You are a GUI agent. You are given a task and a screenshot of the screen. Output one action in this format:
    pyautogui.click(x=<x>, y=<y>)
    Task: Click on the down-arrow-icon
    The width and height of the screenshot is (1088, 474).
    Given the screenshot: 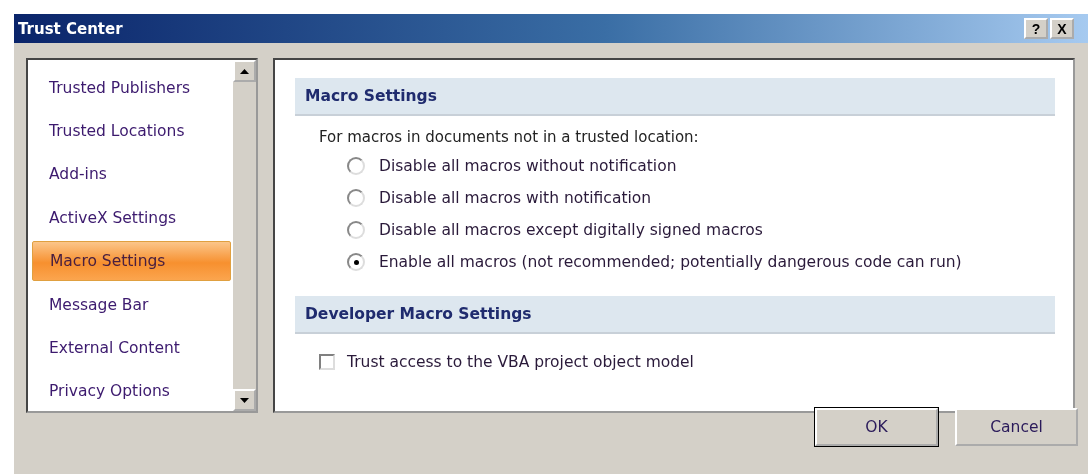 What is the action you would take?
    pyautogui.click(x=244, y=400)
    